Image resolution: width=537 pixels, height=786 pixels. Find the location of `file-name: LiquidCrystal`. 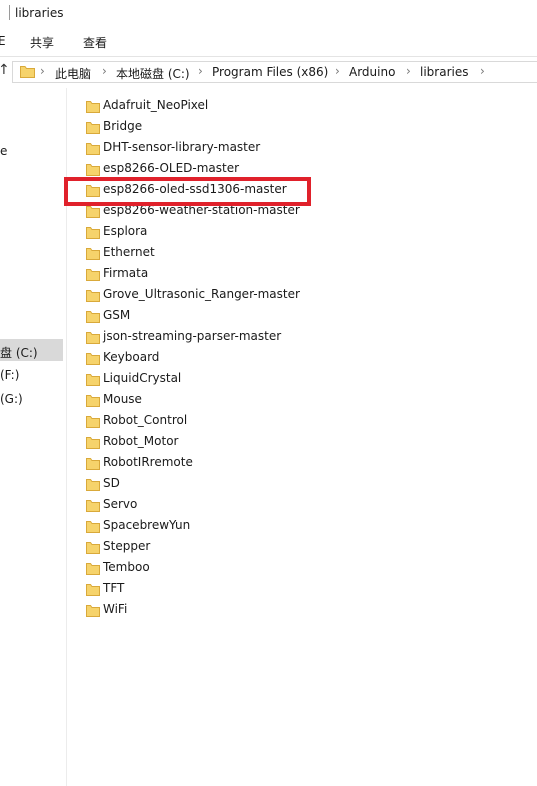

file-name: LiquidCrystal is located at coordinates (142, 378).